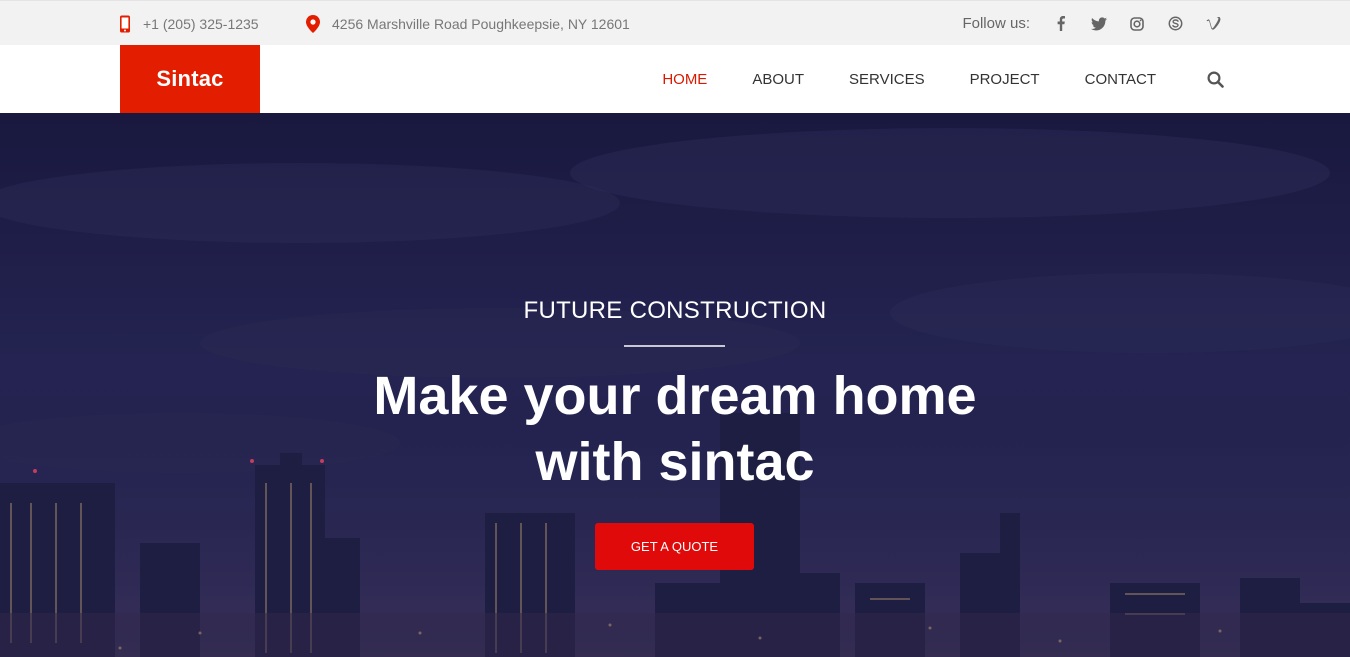 The height and width of the screenshot is (657, 1350). What do you see at coordinates (675, 462) in the screenshot?
I see `hero-title-line-2: with sintac` at bounding box center [675, 462].